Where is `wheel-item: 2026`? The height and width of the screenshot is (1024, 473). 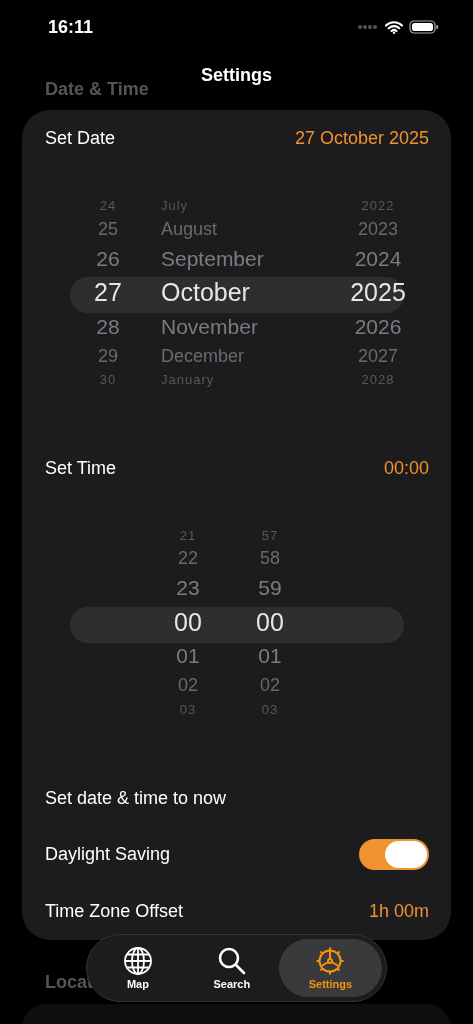
wheel-item: 2026 is located at coordinates (378, 326).